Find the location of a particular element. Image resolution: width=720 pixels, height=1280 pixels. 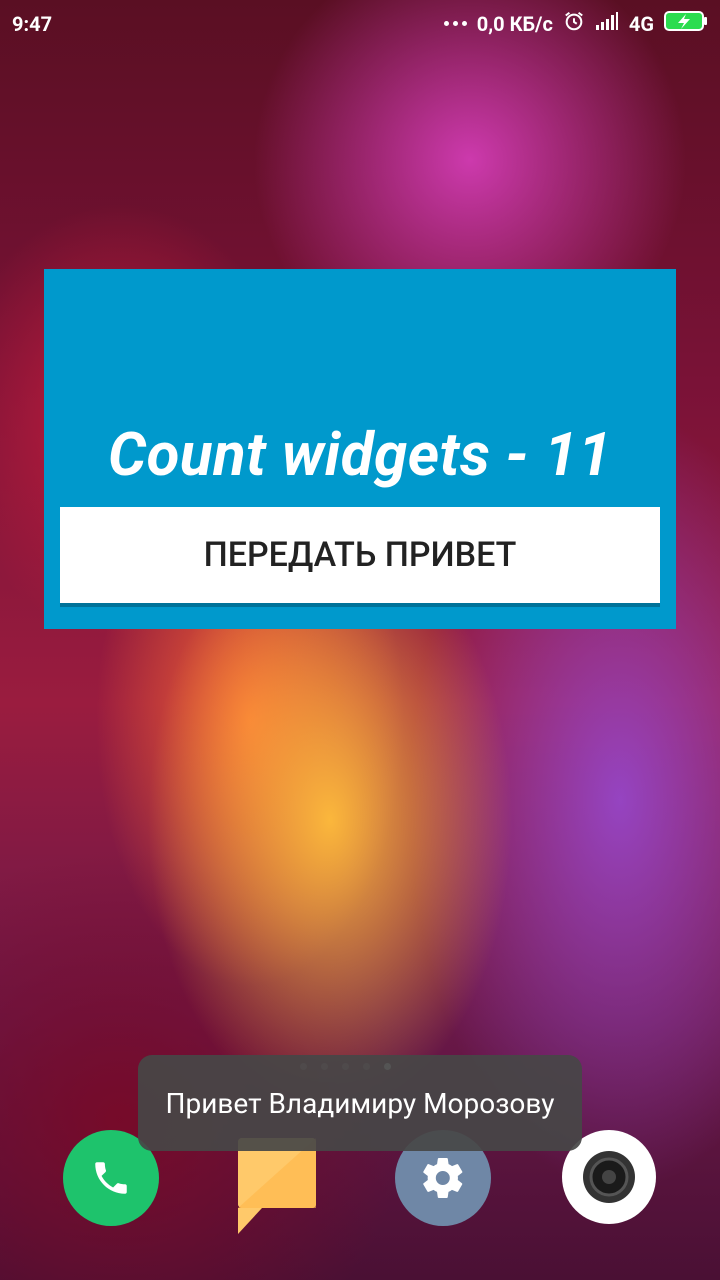

network-type: 4G is located at coordinates (641, 23).